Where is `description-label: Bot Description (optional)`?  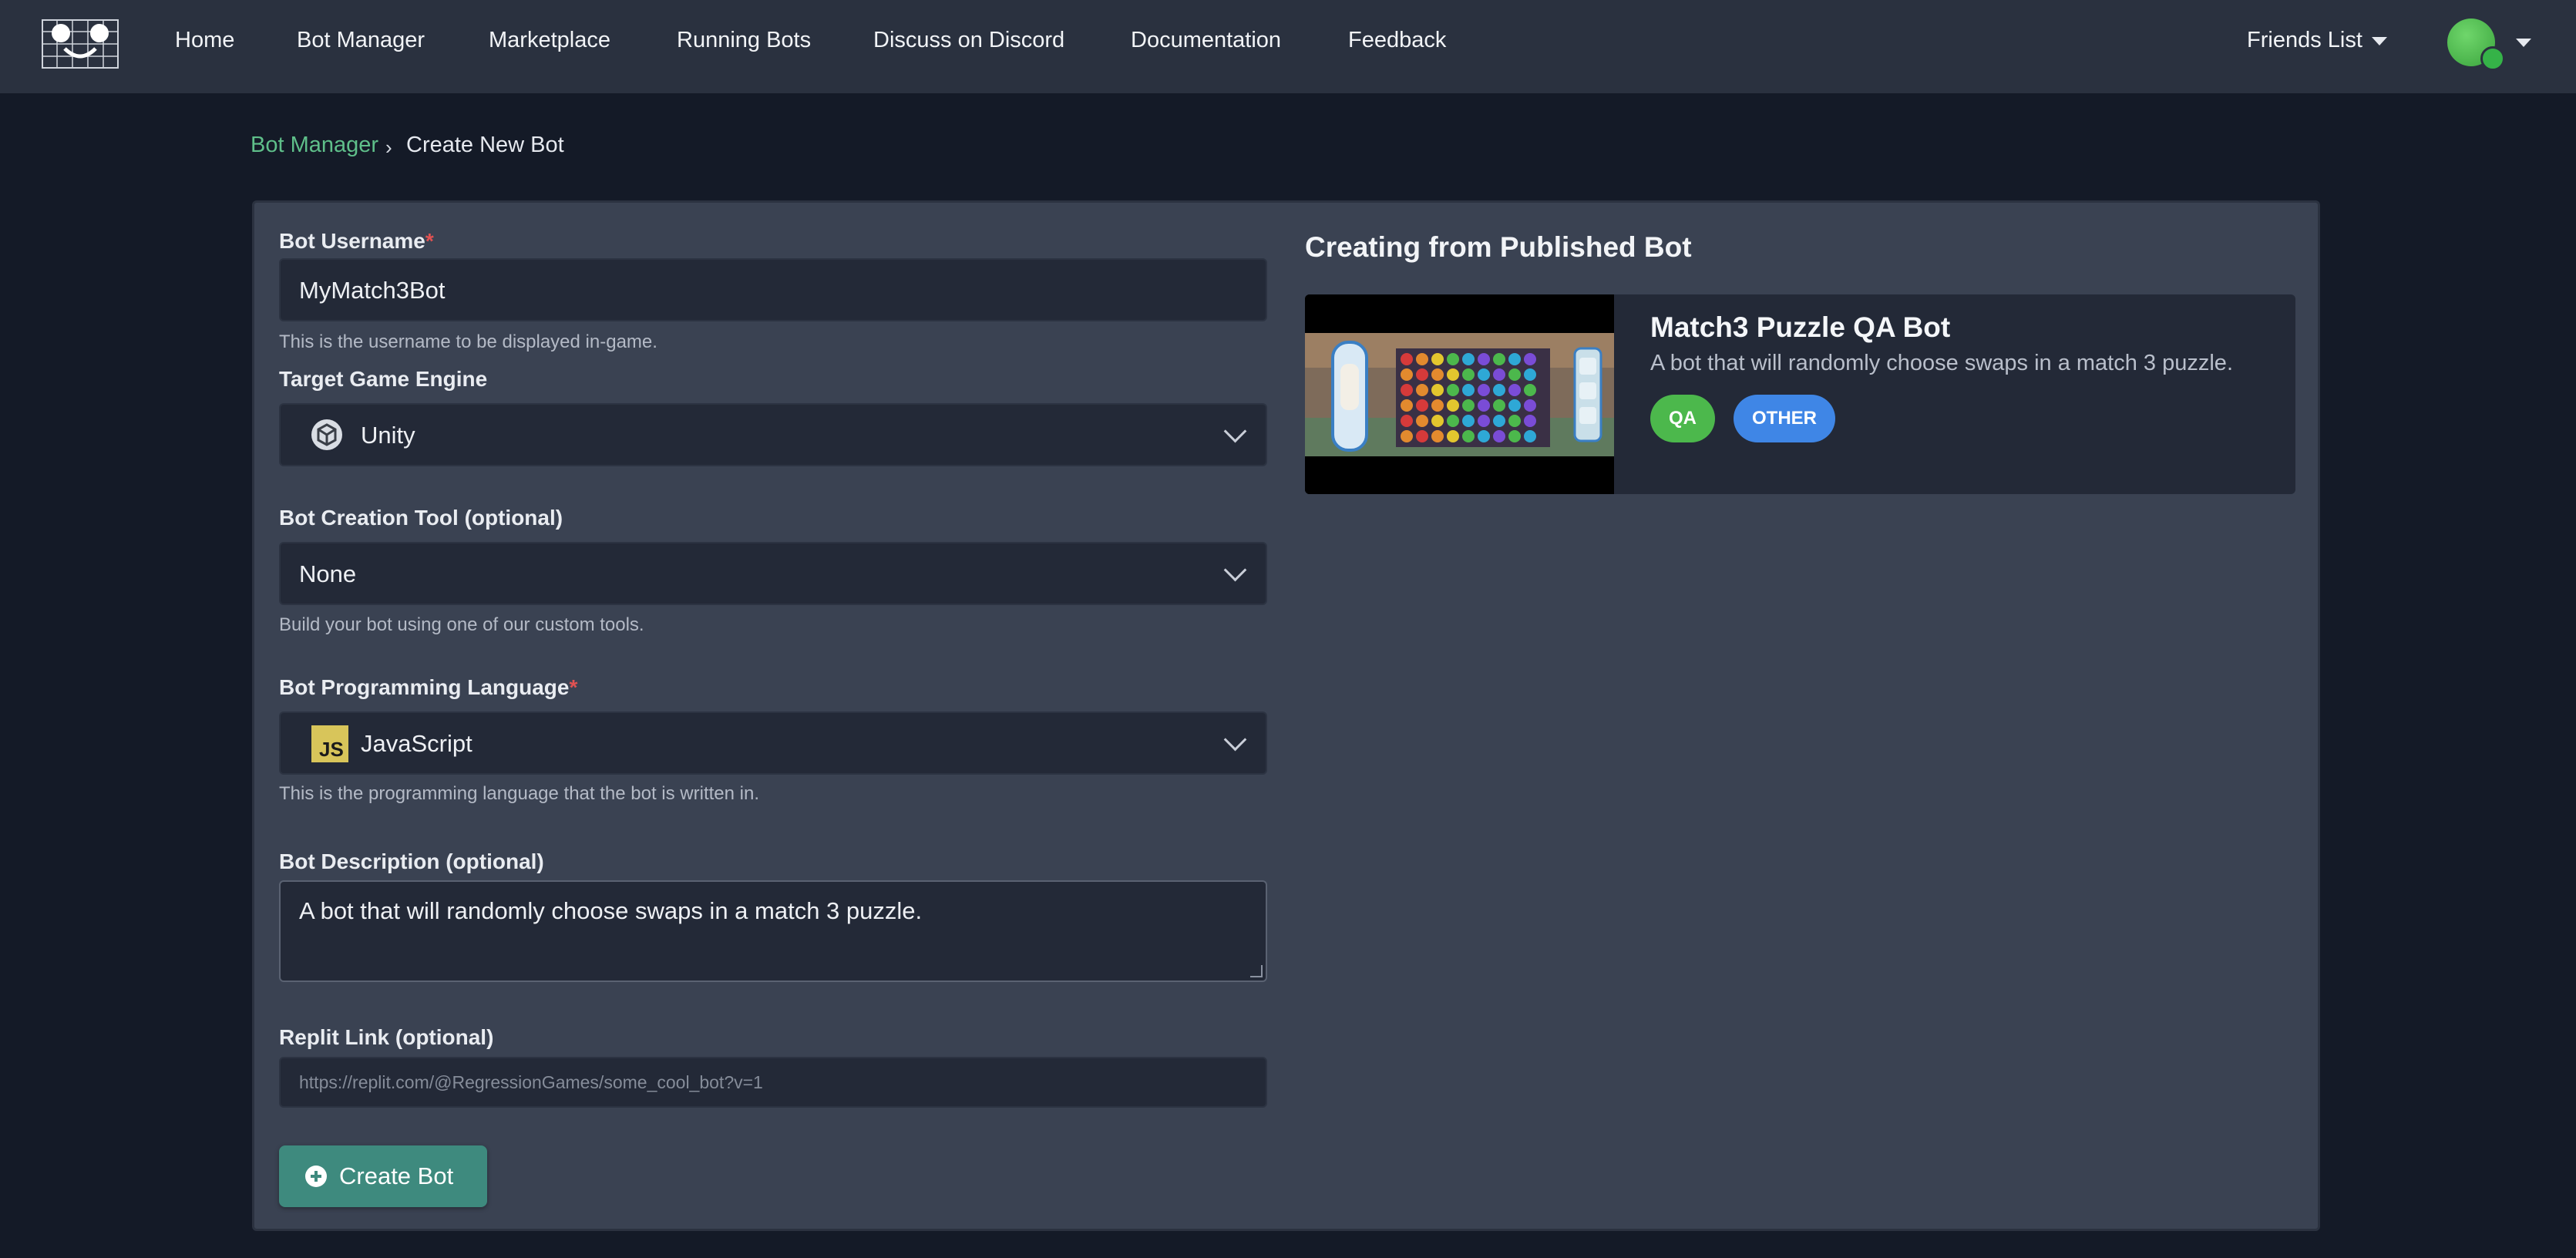 description-label: Bot Description (optional) is located at coordinates (411, 861).